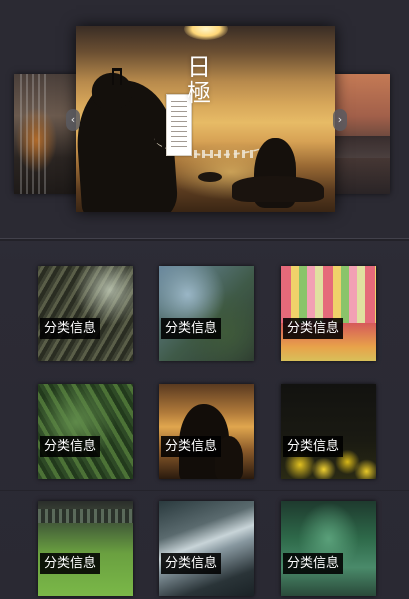  What do you see at coordinates (328, 313) in the screenshot?
I see `category-tile-3: 分类信息` at bounding box center [328, 313].